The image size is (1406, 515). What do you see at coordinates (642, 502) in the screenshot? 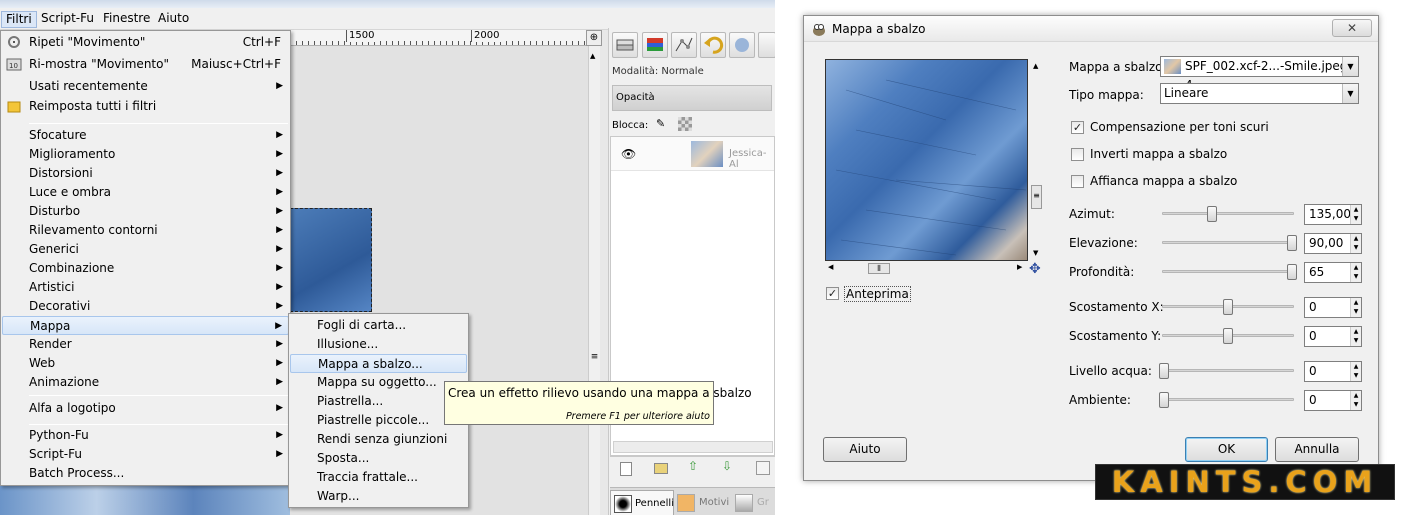
I see `tab-brushes: Pennelli` at bounding box center [642, 502].